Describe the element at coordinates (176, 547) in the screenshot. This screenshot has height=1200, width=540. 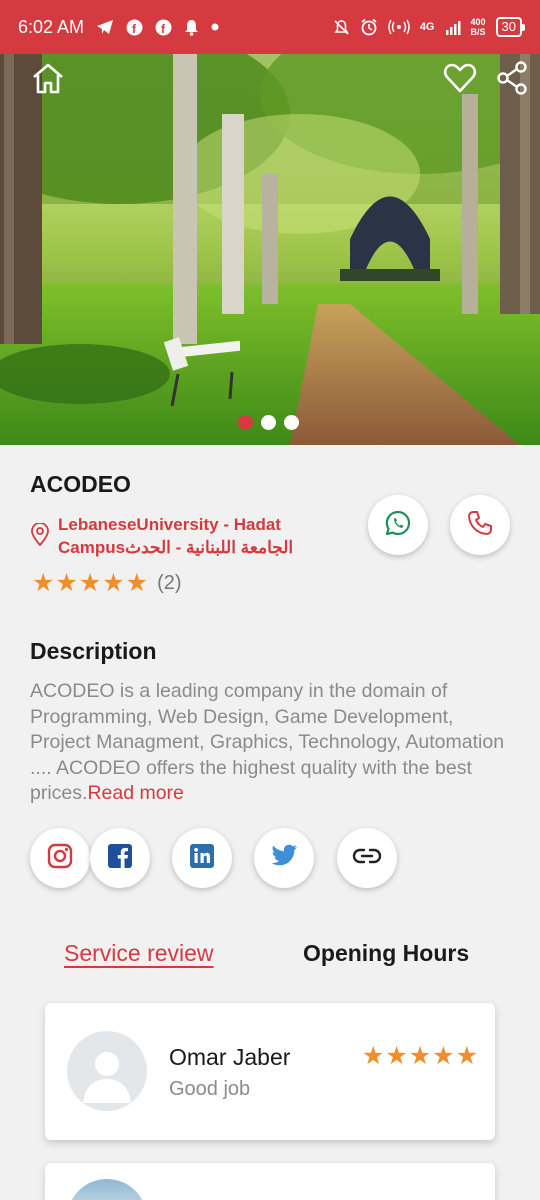
I see `location-line-2: Campusالجامعة اللبنانية - الحدث` at that location.